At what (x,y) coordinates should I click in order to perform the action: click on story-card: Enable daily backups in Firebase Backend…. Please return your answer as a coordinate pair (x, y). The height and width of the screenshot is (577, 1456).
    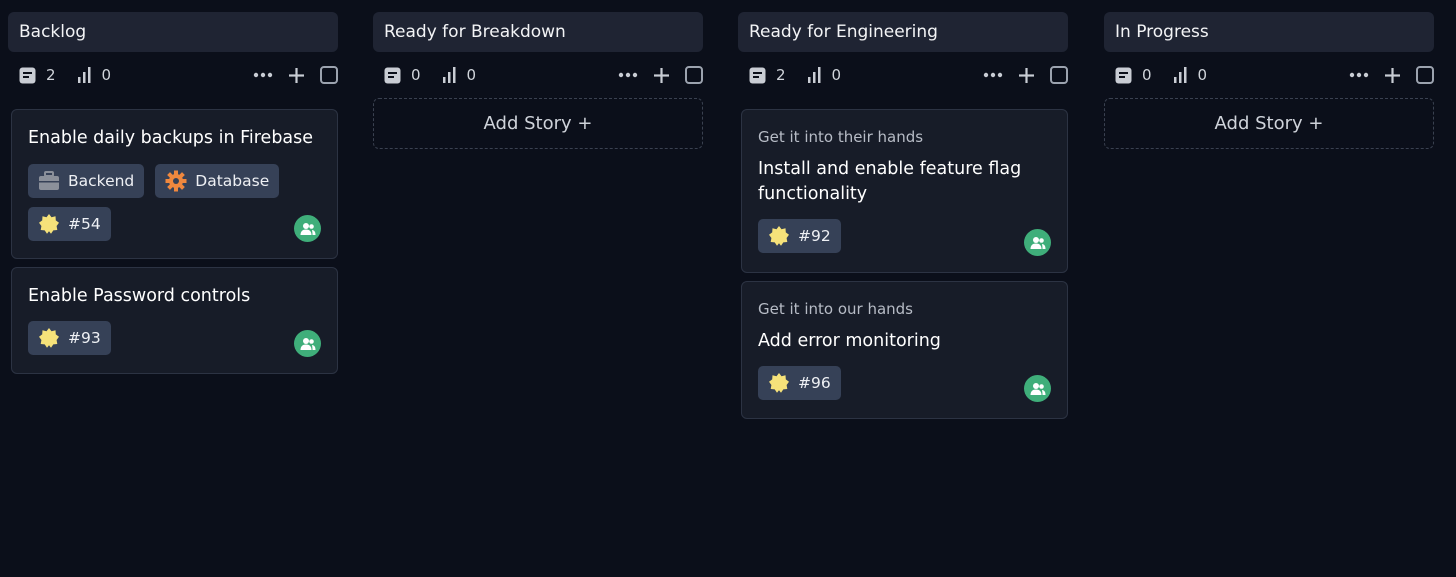
    Looking at the image, I should click on (174, 184).